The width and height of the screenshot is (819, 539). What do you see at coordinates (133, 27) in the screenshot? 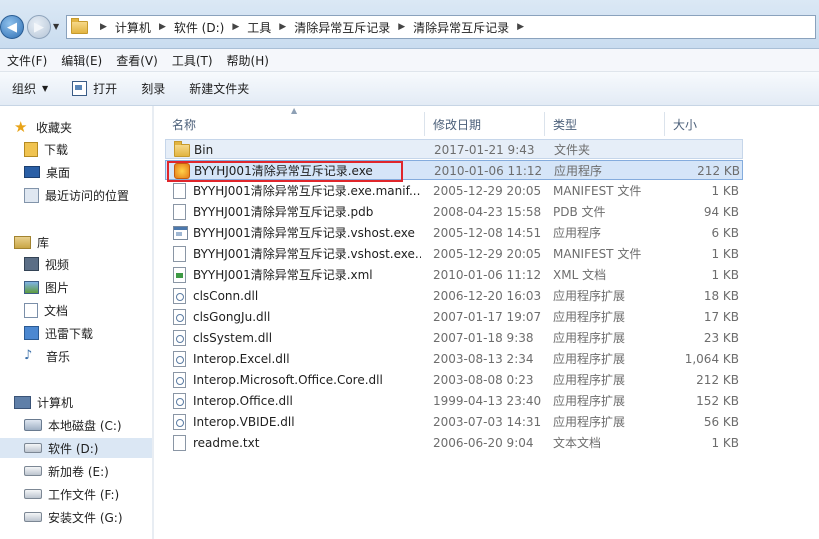
I see `breadcrumb-item: 计算机` at bounding box center [133, 27].